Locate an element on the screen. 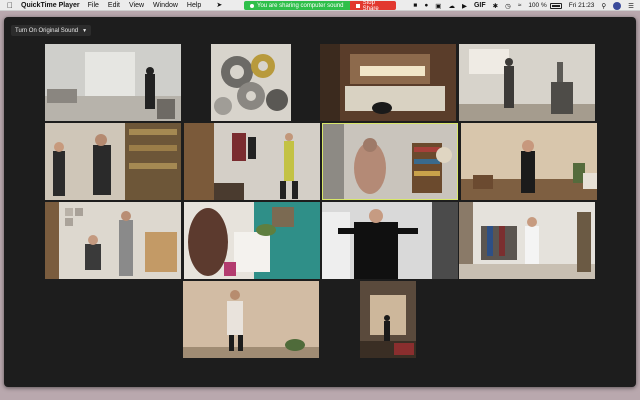  stop-share-button: Stop Share is located at coordinates (373, 6).